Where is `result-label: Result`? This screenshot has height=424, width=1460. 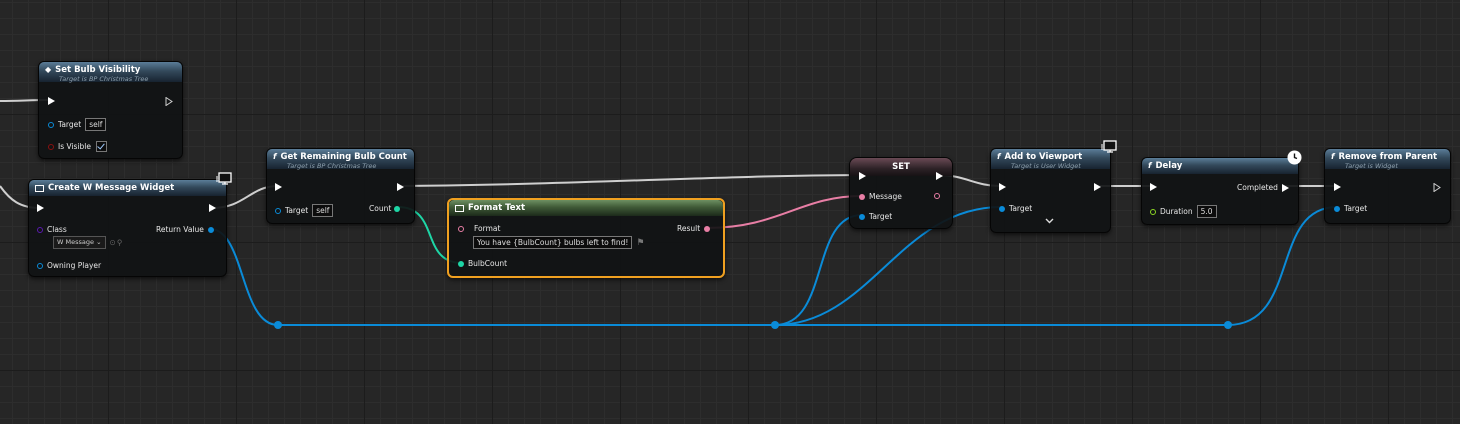 result-label: Result is located at coordinates (689, 228).